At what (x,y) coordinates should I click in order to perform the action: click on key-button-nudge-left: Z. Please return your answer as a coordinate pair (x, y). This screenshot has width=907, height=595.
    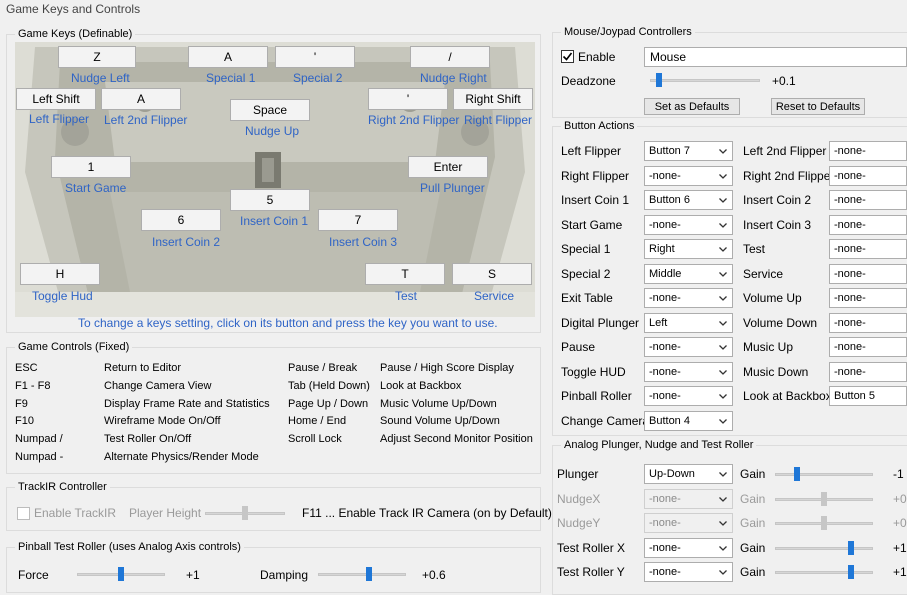
    Looking at the image, I should click on (97, 57).